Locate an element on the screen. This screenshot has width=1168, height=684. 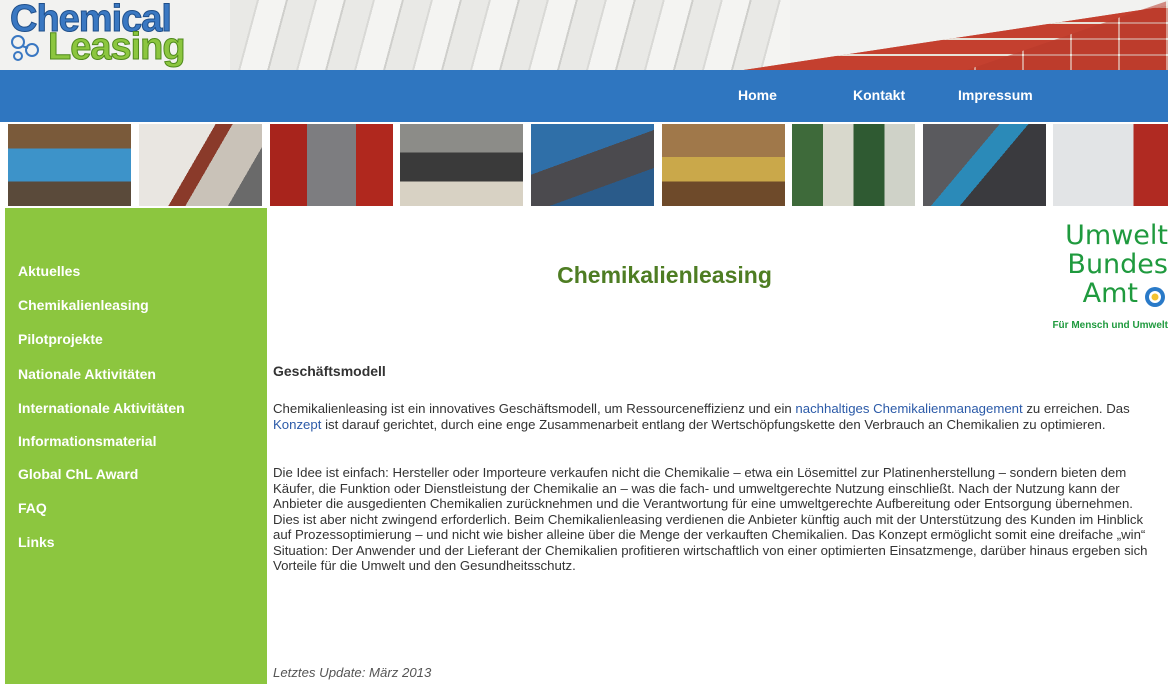
intro-text-2: zu erreichen. Das is located at coordinates (1076, 408).